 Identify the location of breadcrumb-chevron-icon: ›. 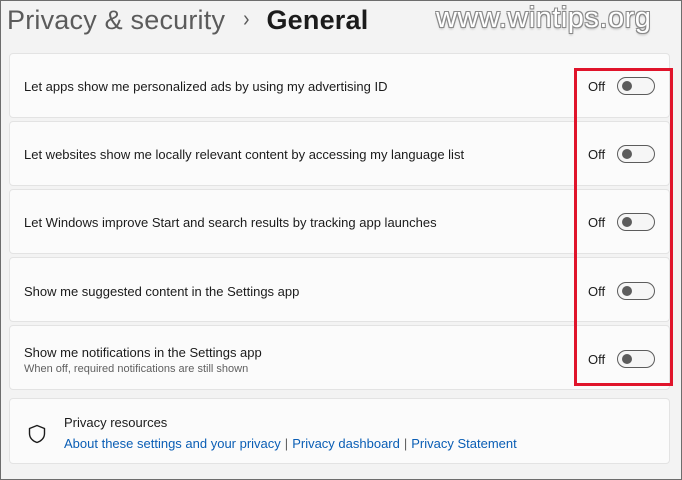
(246, 19).